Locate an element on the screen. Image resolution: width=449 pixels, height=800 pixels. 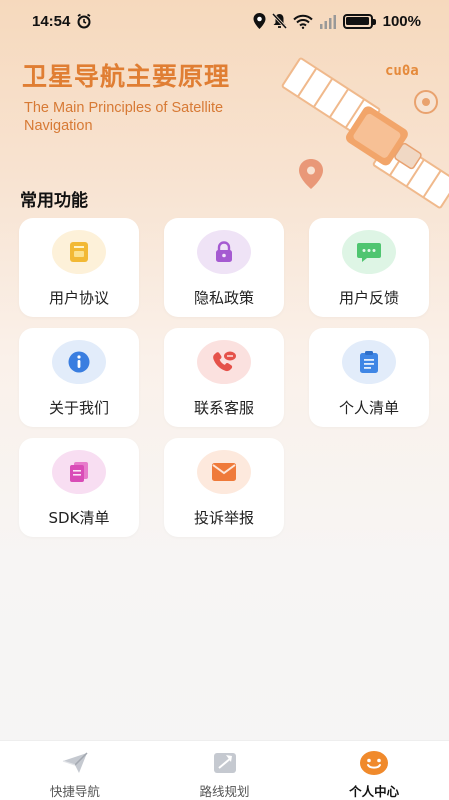
status-time: 14:54 is located at coordinates (51, 21).